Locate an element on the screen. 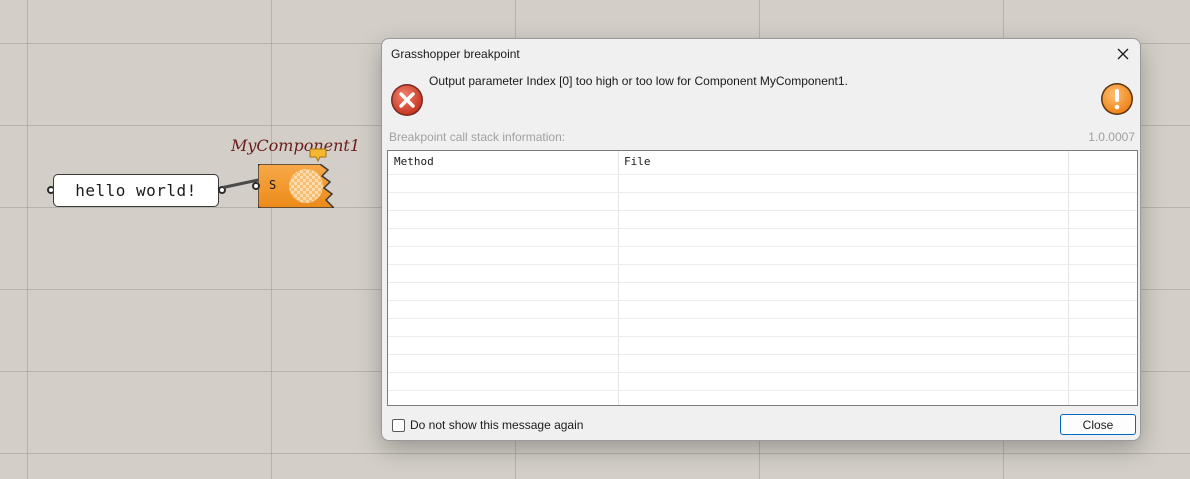 The height and width of the screenshot is (479, 1190). close-button: Close is located at coordinates (1098, 424).